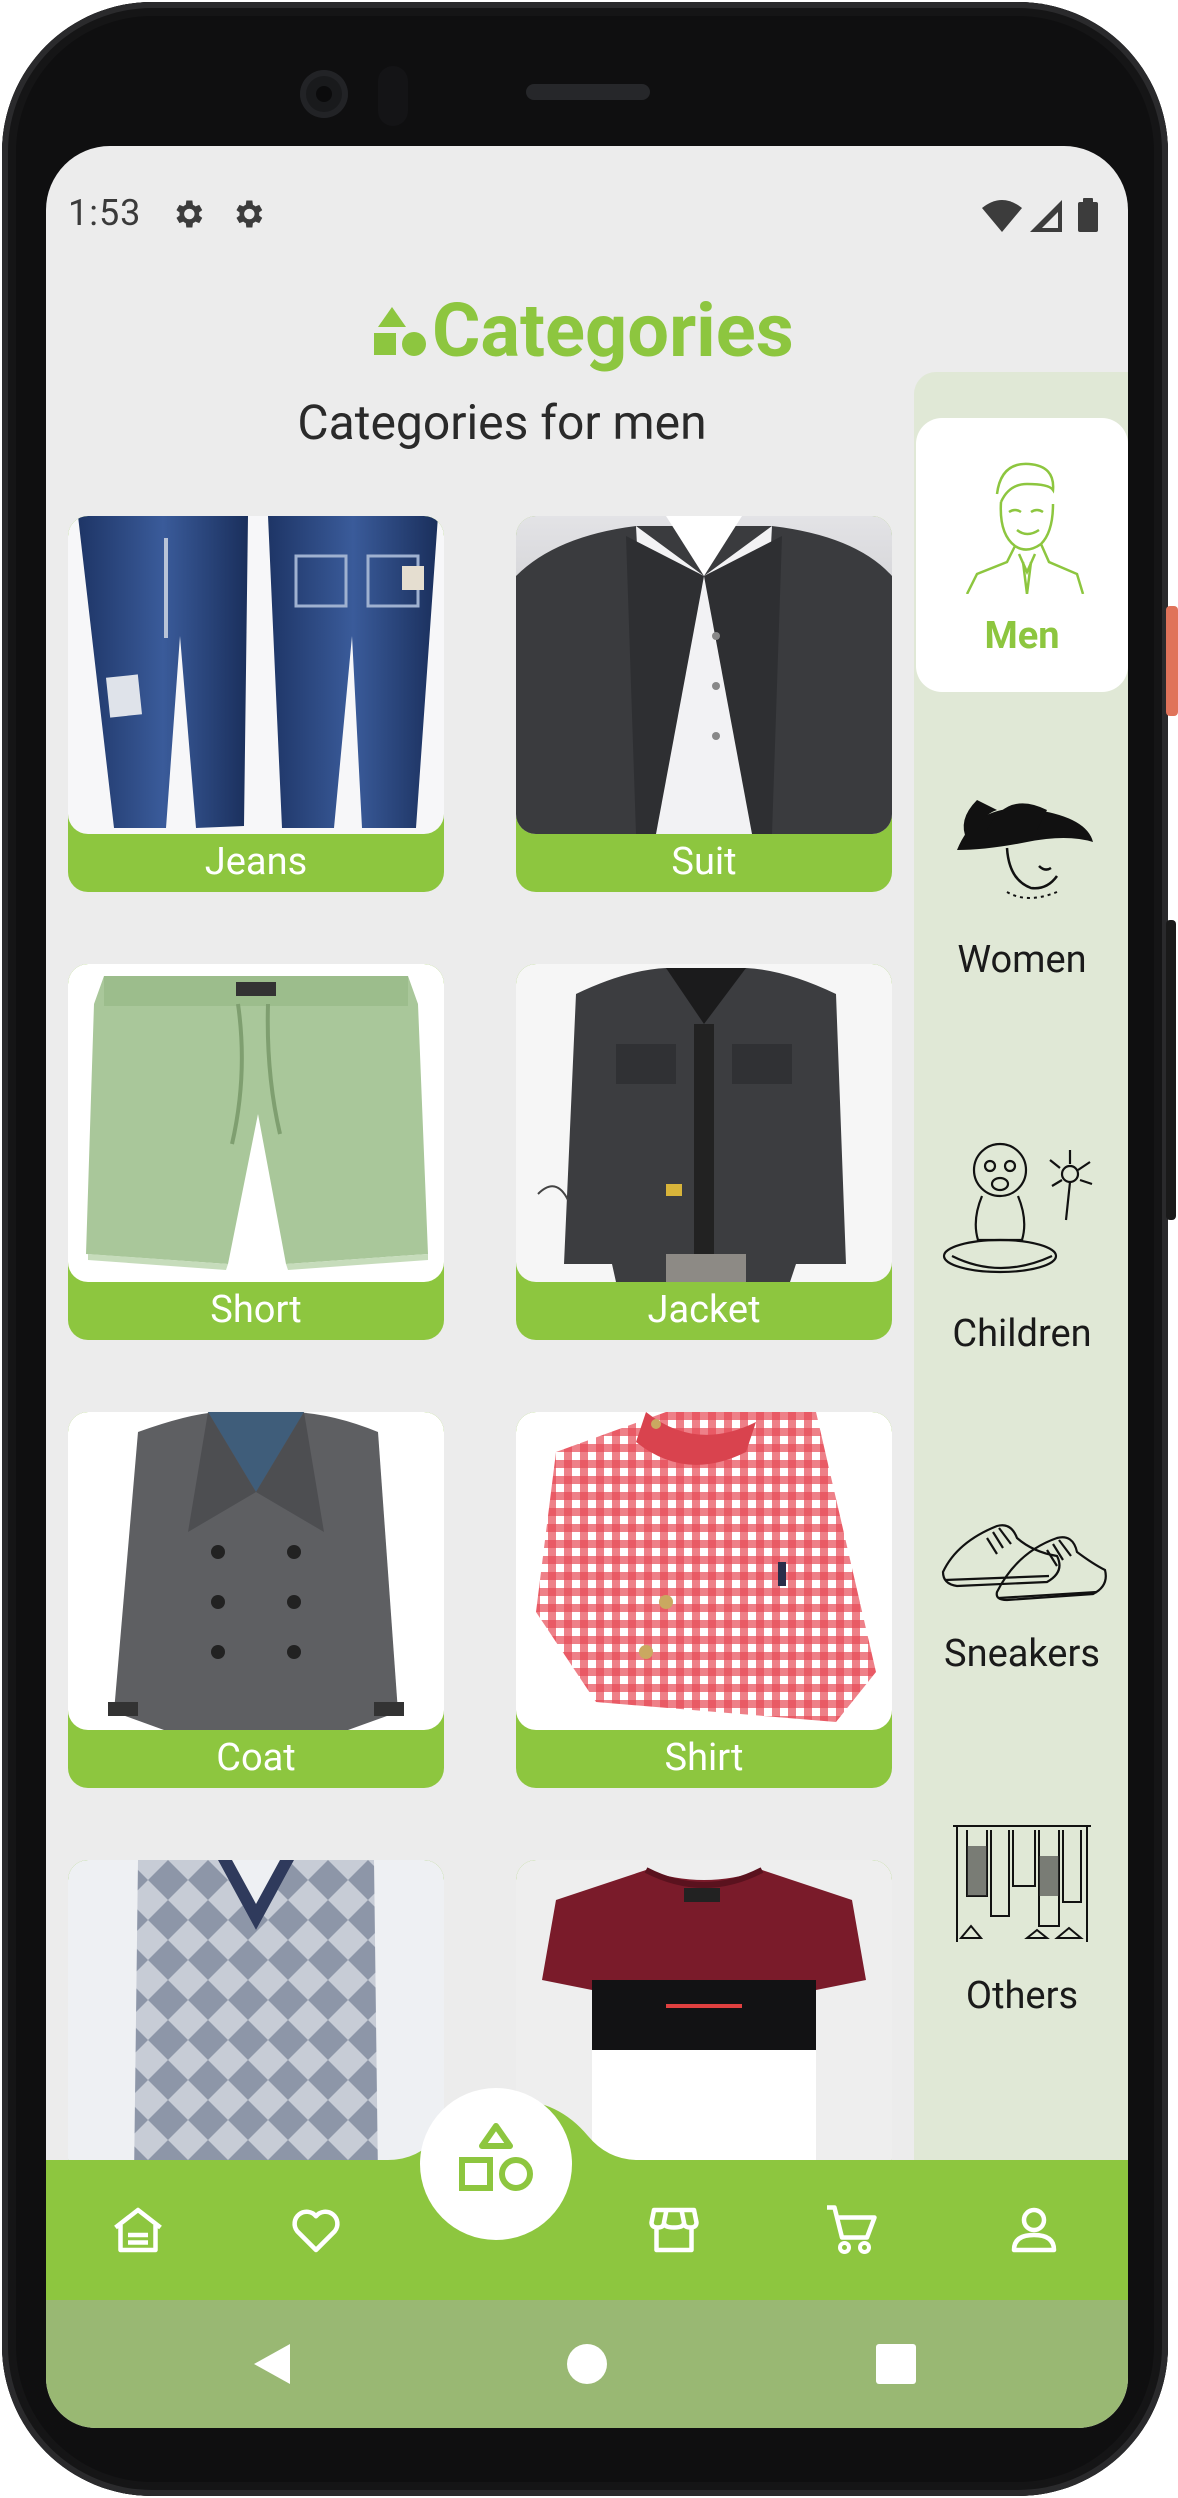  I want to click on jacket-image, so click(704, 1123).